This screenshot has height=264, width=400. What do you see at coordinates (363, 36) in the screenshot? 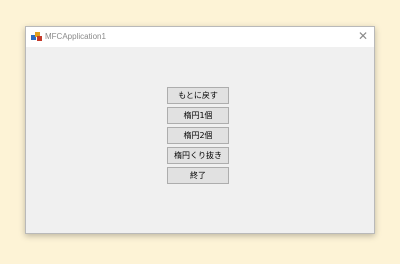
I see `close-icon: ✕` at bounding box center [363, 36].